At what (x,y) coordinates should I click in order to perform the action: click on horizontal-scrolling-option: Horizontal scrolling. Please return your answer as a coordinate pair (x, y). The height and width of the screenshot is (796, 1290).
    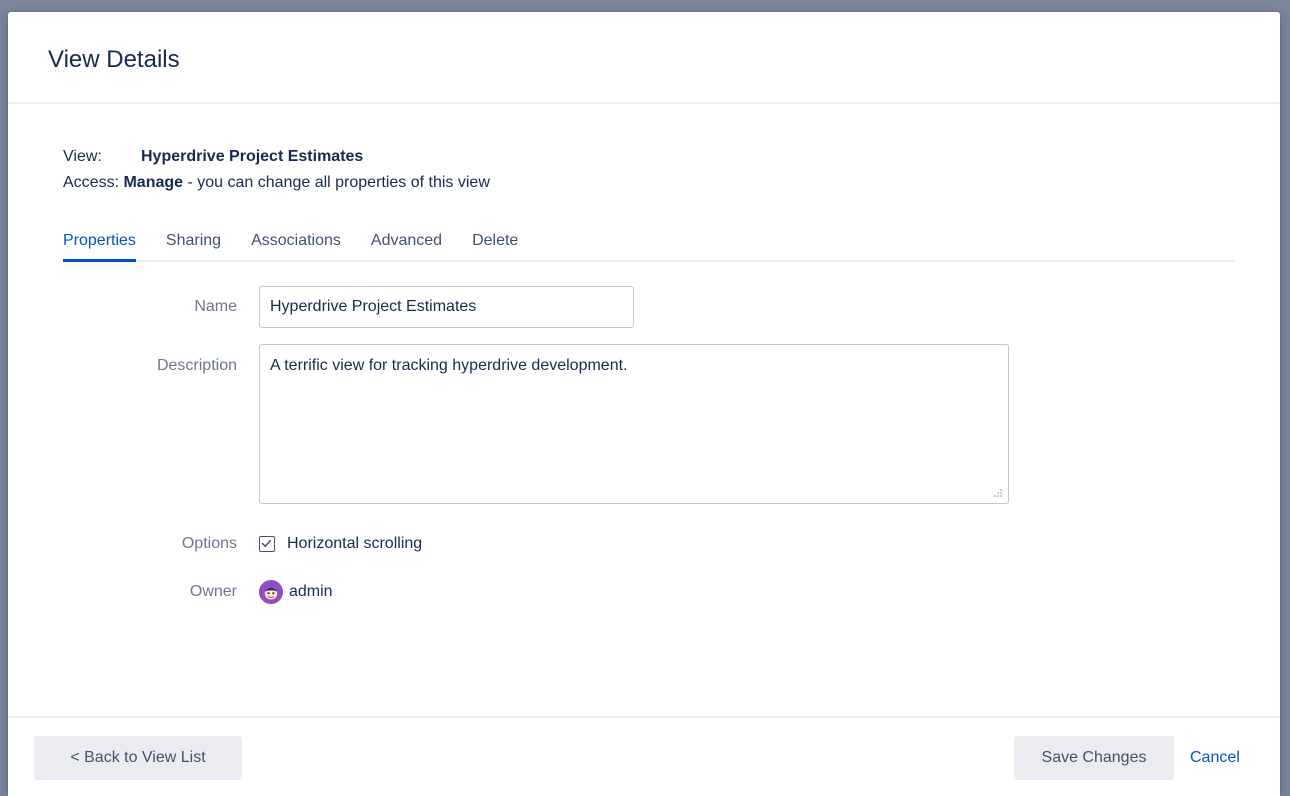
    Looking at the image, I should click on (340, 544).